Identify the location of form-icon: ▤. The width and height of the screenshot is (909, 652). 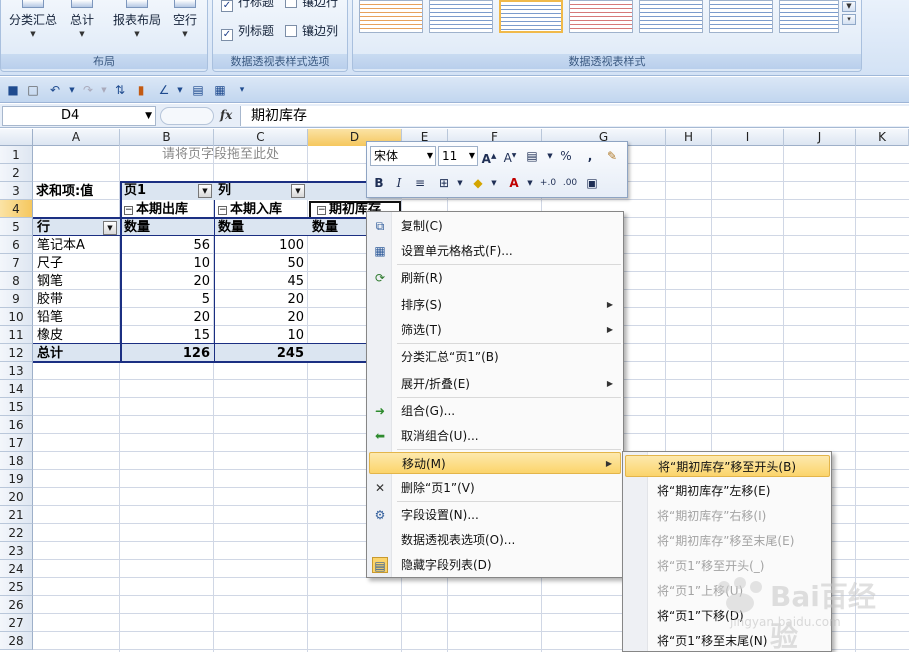
(198, 90).